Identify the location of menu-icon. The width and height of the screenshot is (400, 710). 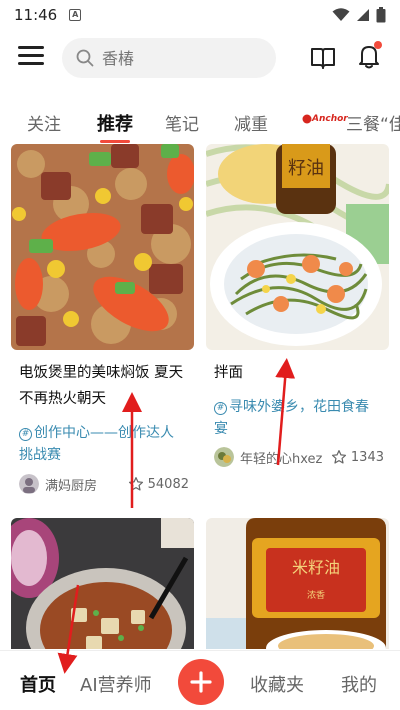
(31, 57).